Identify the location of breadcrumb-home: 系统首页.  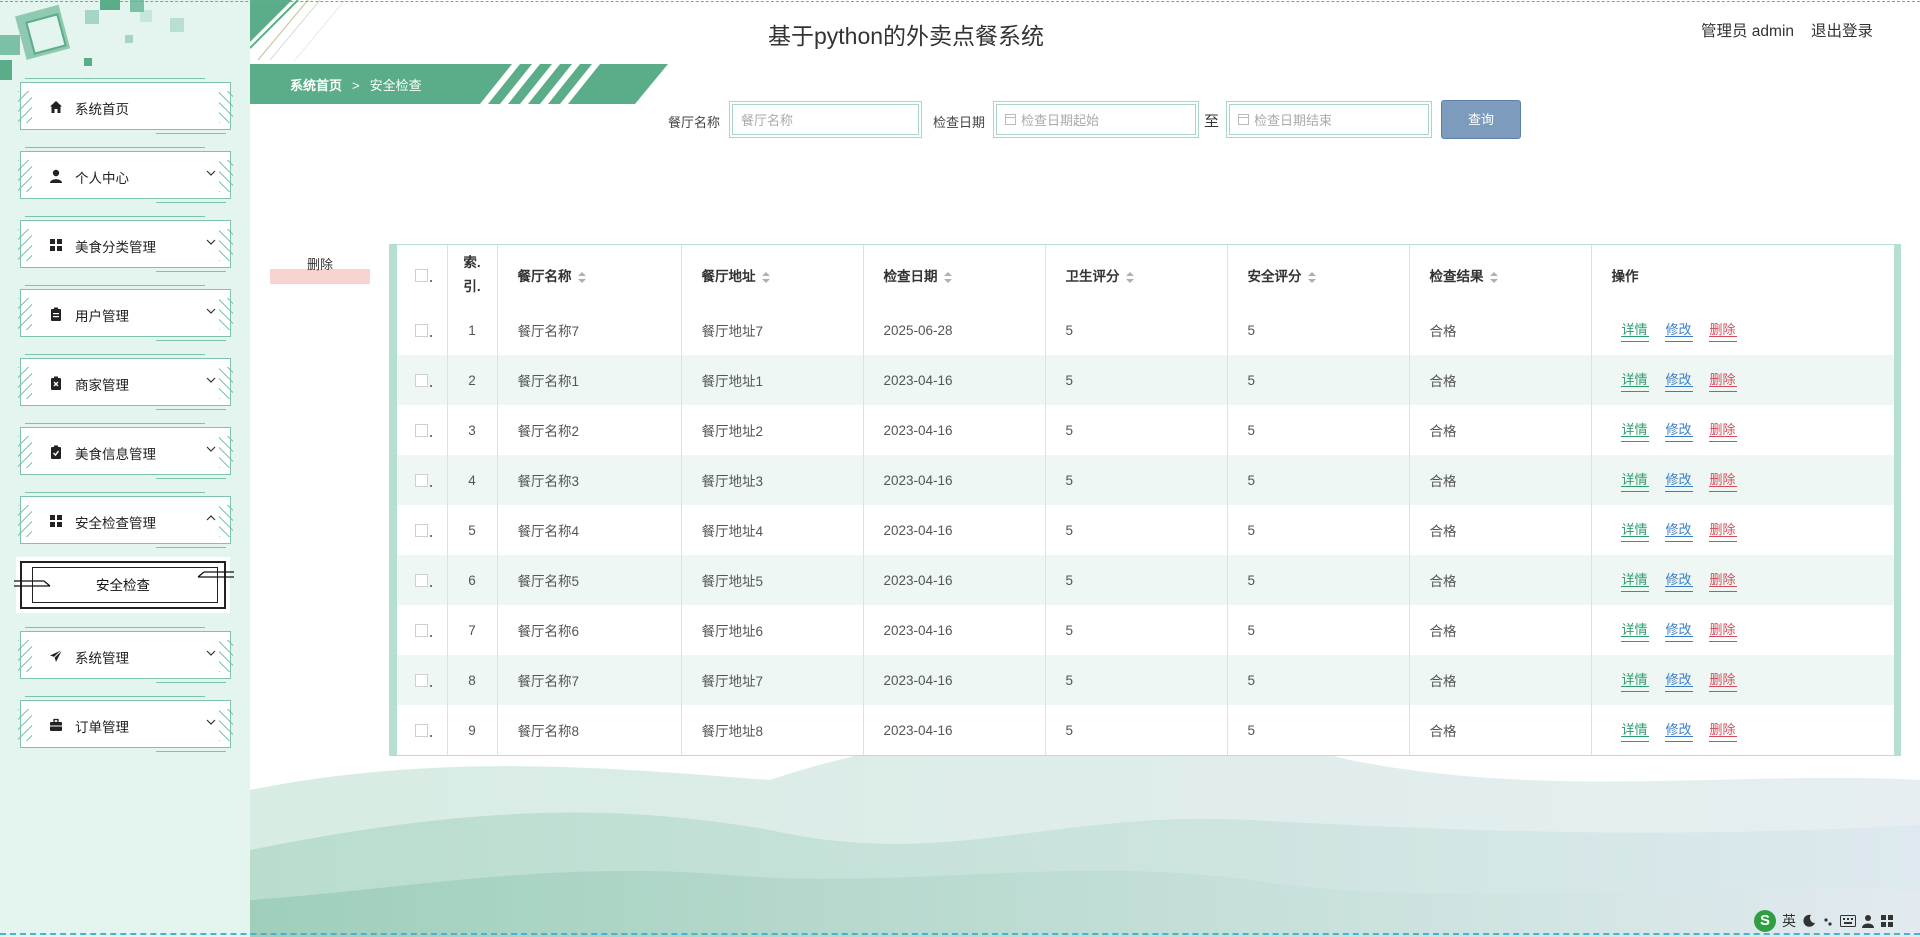
(316, 84).